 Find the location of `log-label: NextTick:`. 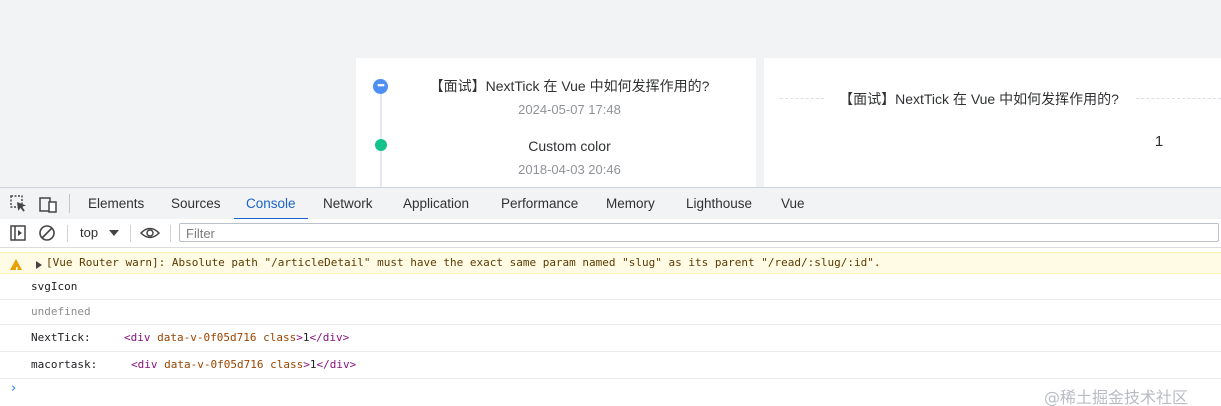

log-label: NextTick: is located at coordinates (61, 337).